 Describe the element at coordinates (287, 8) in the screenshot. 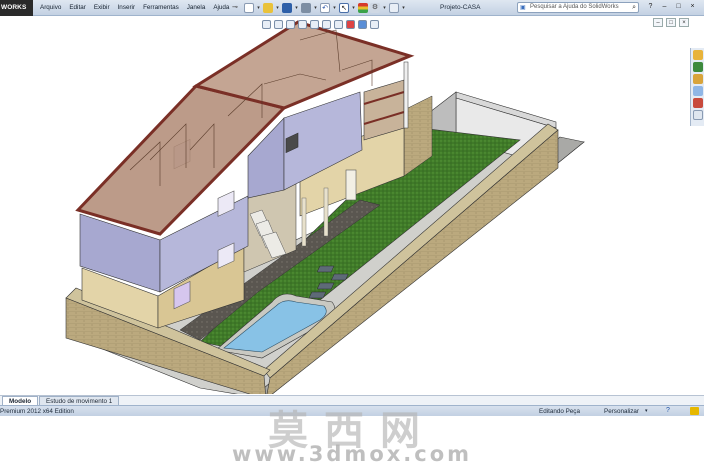

I see `save-icon` at that location.